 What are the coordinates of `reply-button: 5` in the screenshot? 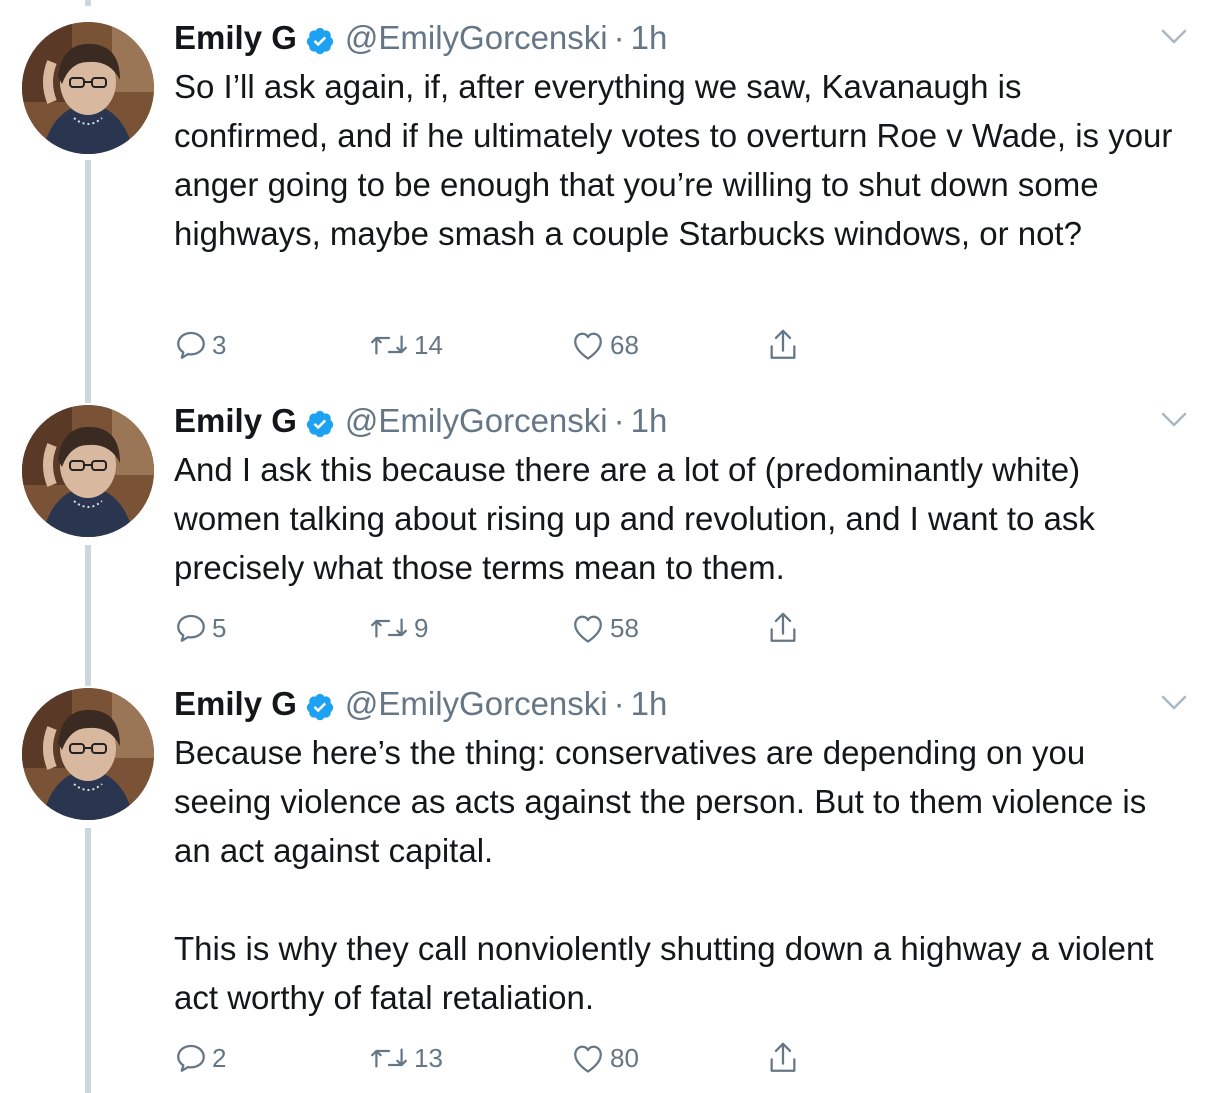 It's located at (200, 628).